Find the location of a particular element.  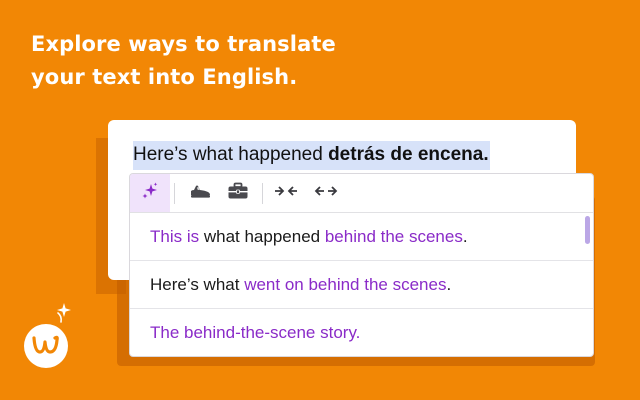

shorten-button is located at coordinates (286, 193).